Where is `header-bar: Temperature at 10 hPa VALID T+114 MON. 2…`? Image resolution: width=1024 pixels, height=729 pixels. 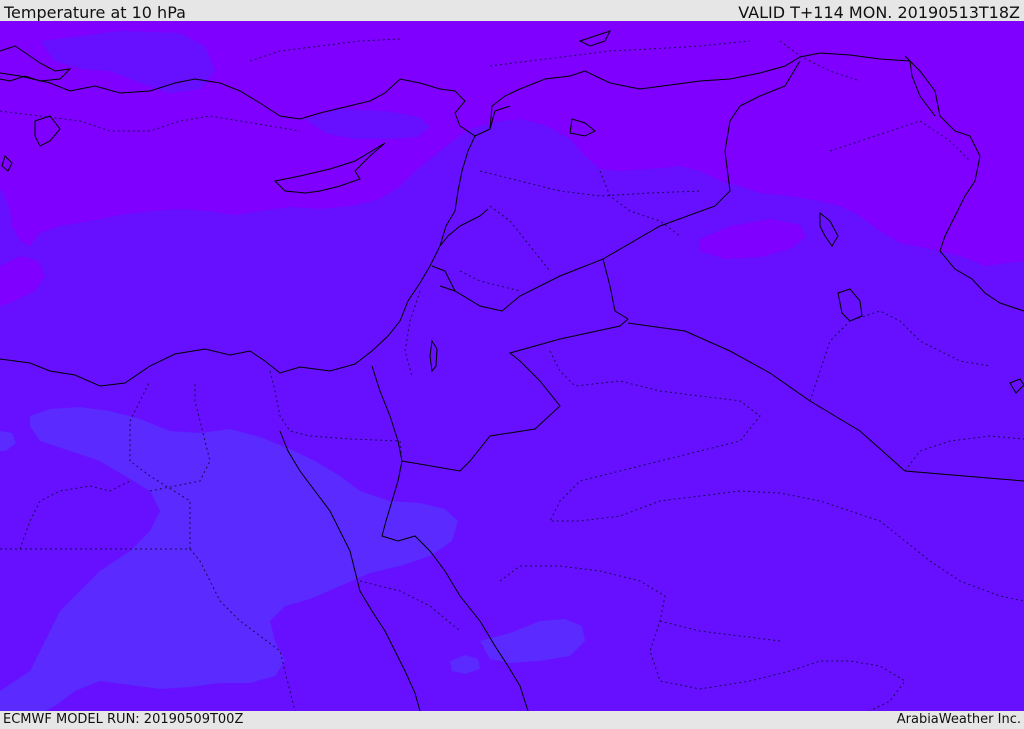
header-bar: Temperature at 10 hPa VALID T+114 MON. 2… is located at coordinates (512, 11).